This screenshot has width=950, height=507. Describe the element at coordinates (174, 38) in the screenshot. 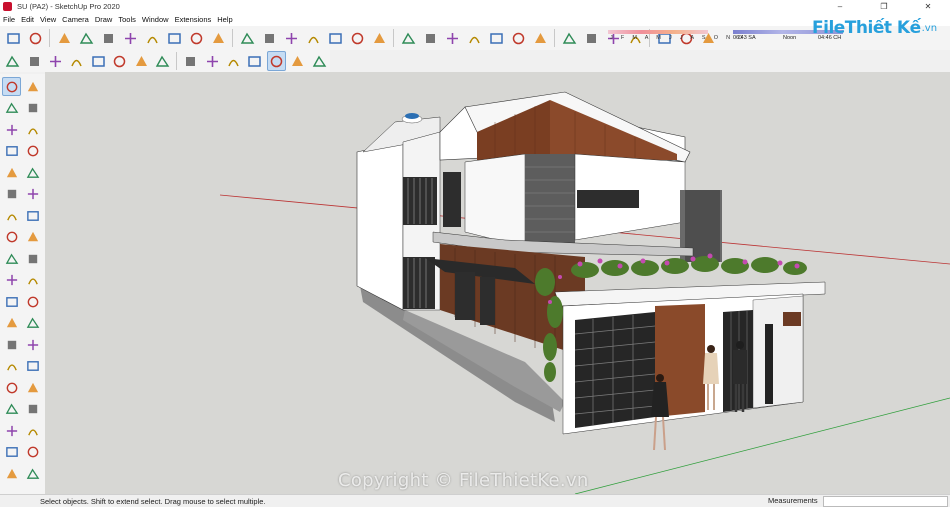

I see `back-view-icon` at that location.